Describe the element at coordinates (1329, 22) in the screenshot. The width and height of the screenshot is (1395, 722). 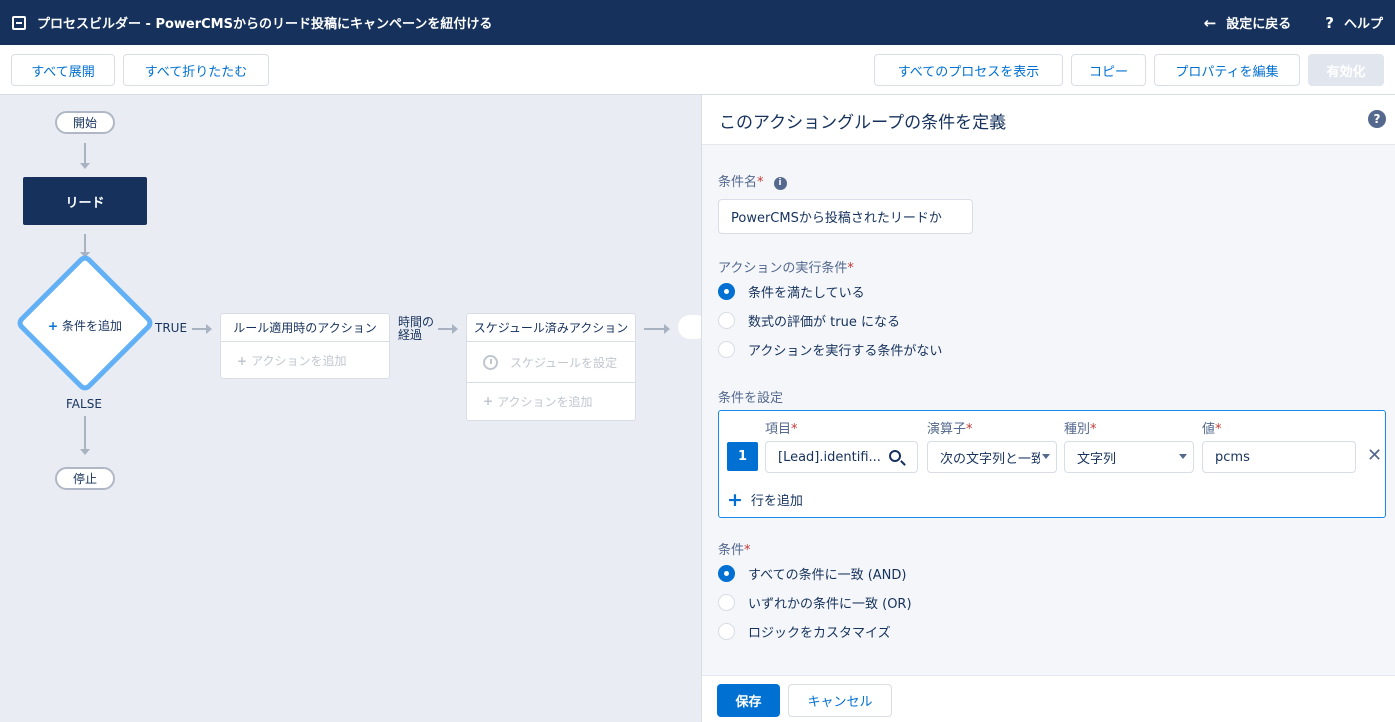
I see `question-icon: ?` at that location.